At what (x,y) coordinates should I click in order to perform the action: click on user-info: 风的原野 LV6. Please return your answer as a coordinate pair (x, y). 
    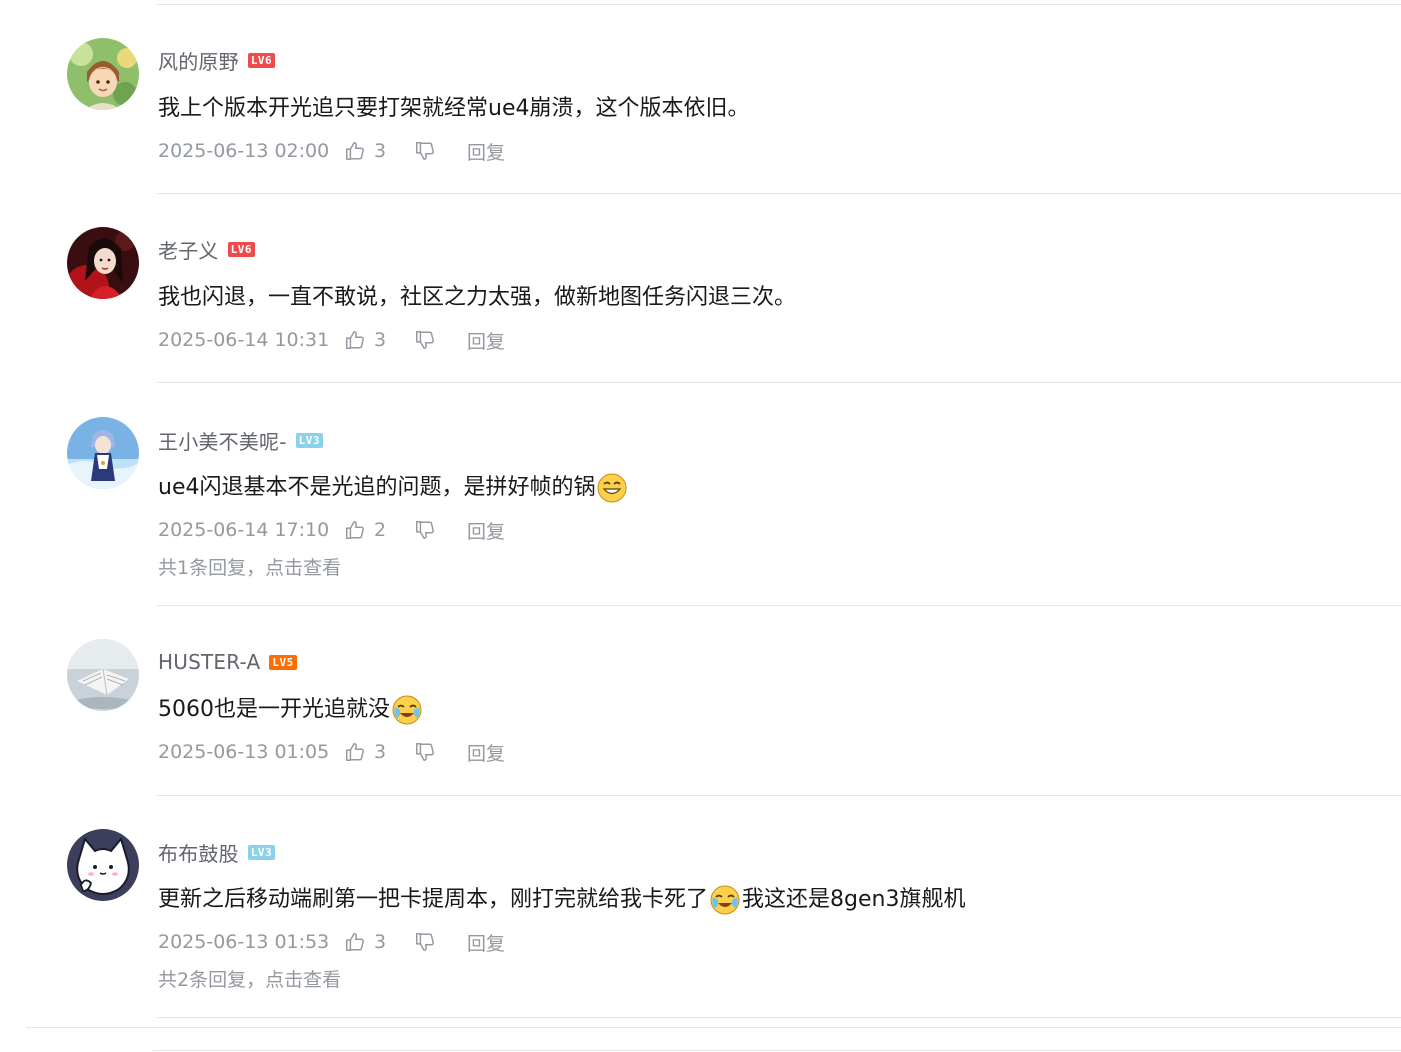
    Looking at the image, I should click on (217, 60).